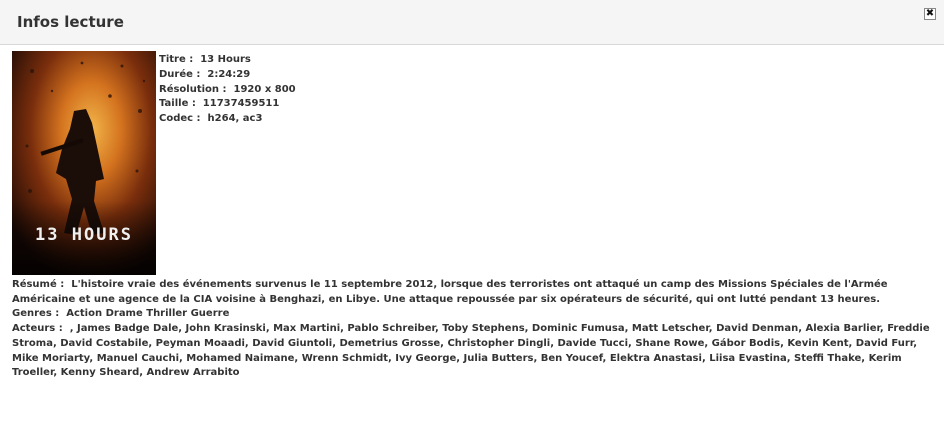 The height and width of the screenshot is (428, 944). I want to click on resume-label: Résumé :, so click(38, 284).